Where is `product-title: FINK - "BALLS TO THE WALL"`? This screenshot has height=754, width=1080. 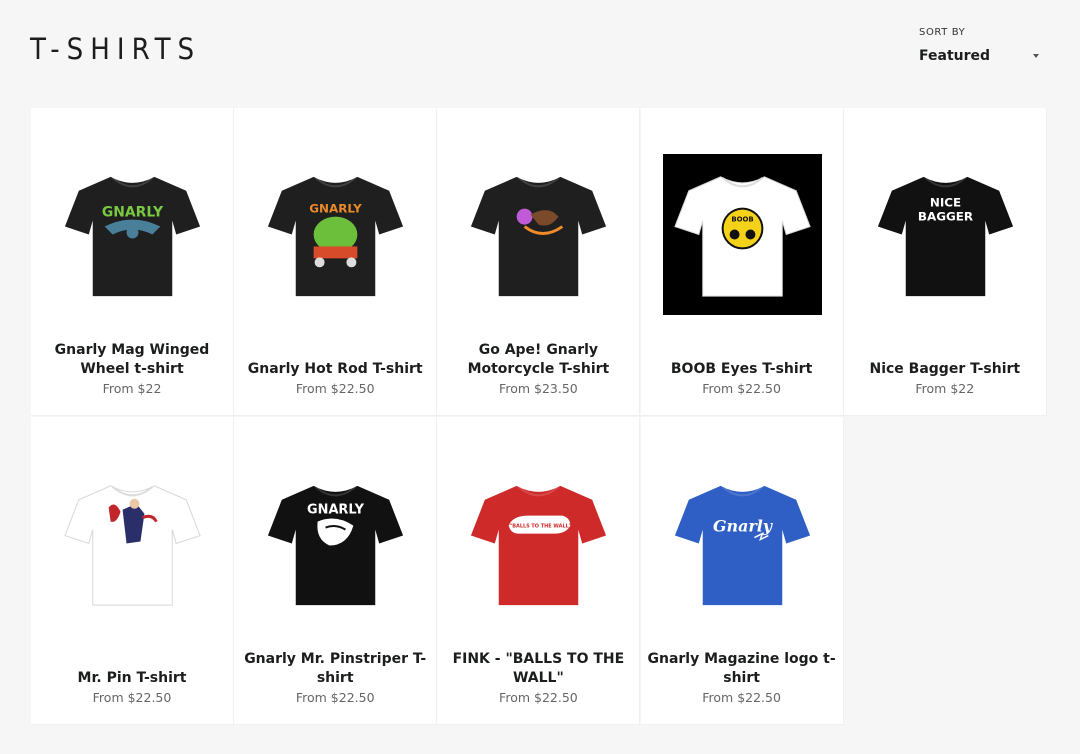
product-title: FINK - "BALLS TO THE WALL" is located at coordinates (538, 669).